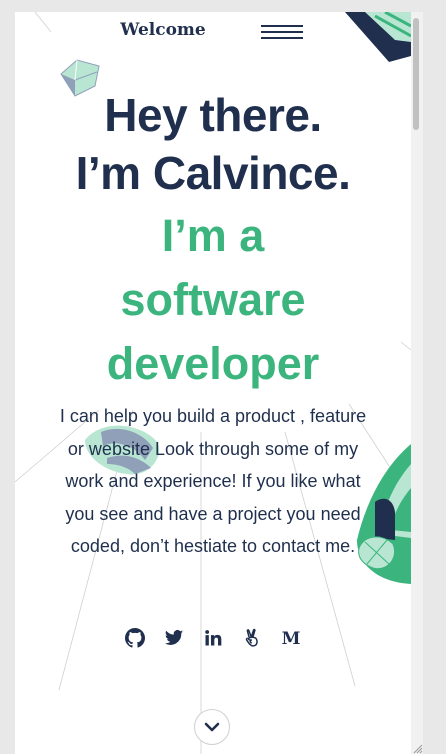 The image size is (446, 754). I want to click on role-line-1: I’m a, so click(213, 235).